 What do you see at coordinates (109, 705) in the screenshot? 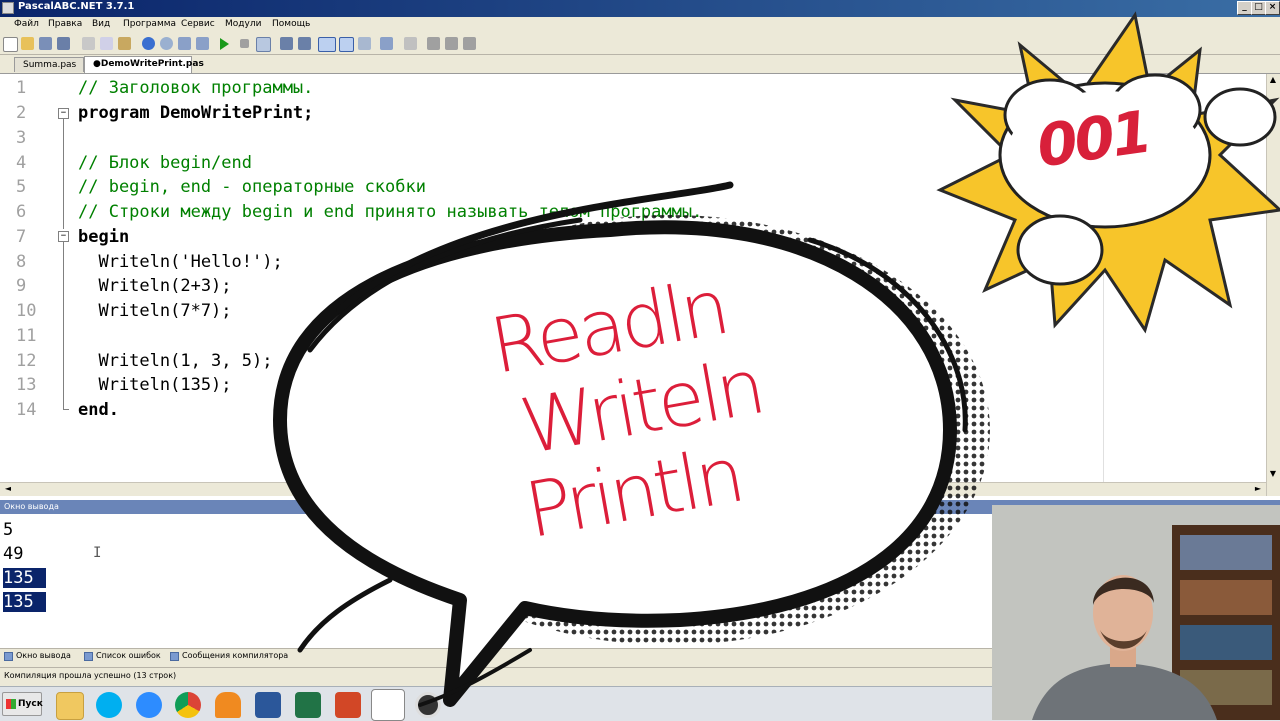
I see `skype-icon` at bounding box center [109, 705].